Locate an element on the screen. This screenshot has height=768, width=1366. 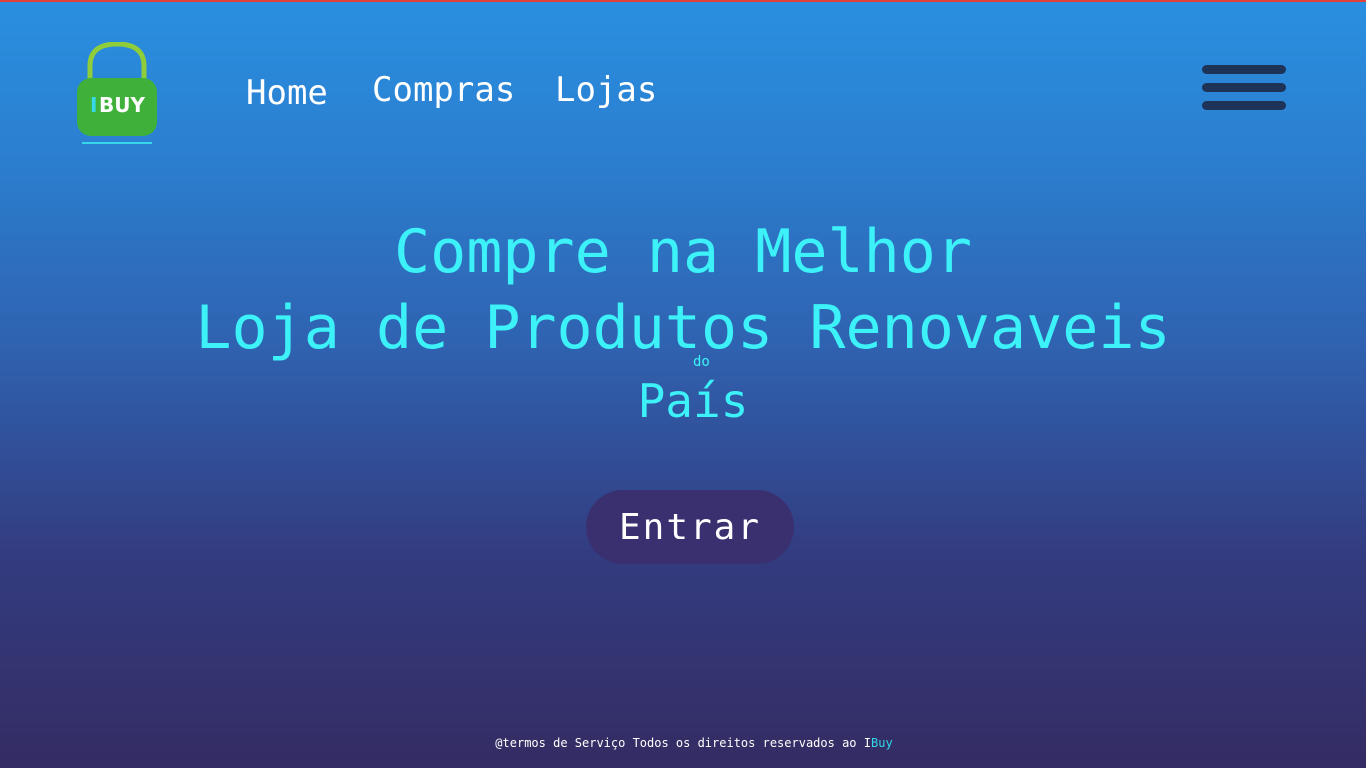
nav-link-lojas: Lojas is located at coordinates (606, 90).